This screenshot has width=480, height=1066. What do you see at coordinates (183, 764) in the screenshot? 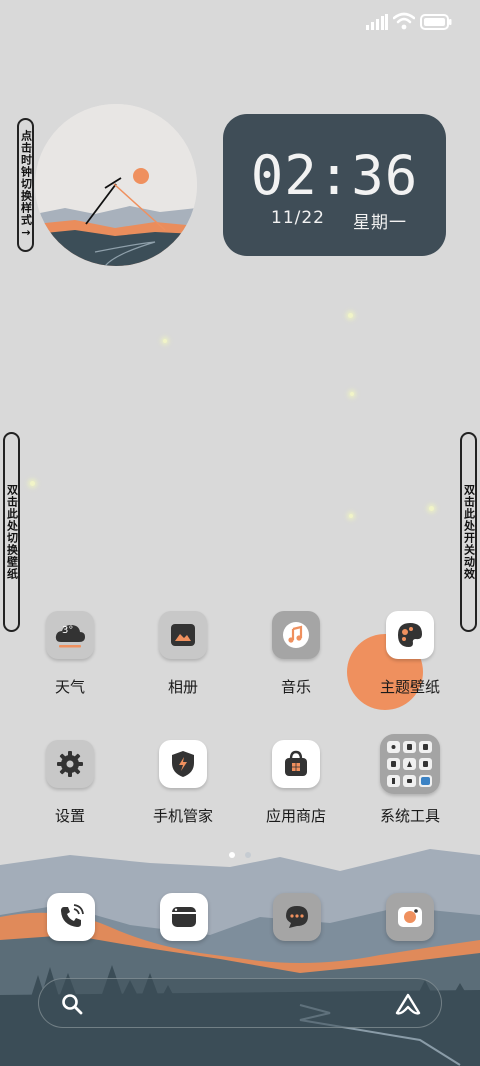
I see `security-icon` at bounding box center [183, 764].